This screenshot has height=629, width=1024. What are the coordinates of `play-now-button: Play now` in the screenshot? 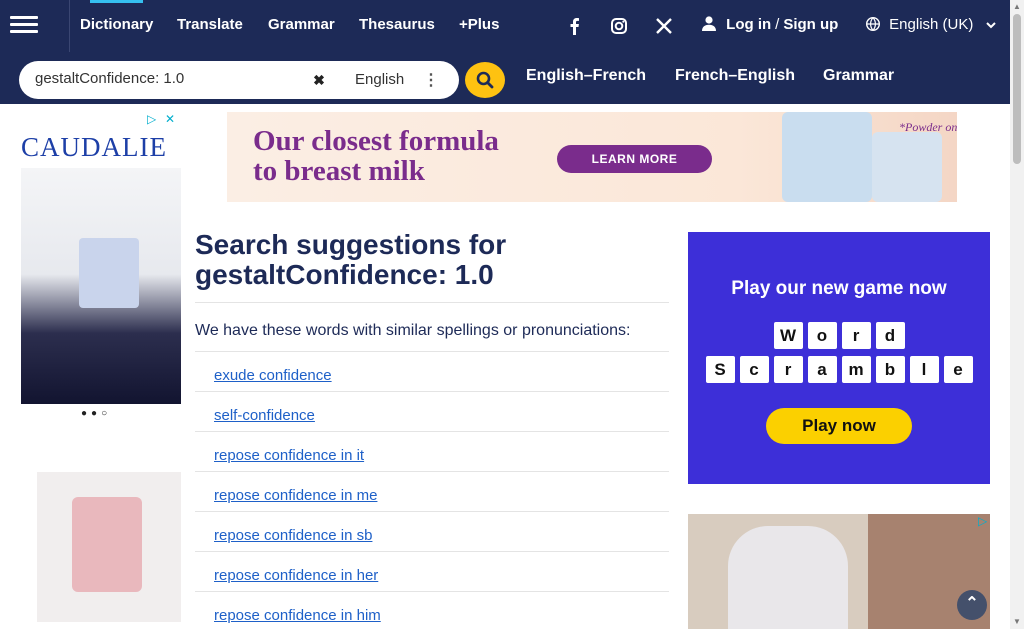 It's located at (839, 426).